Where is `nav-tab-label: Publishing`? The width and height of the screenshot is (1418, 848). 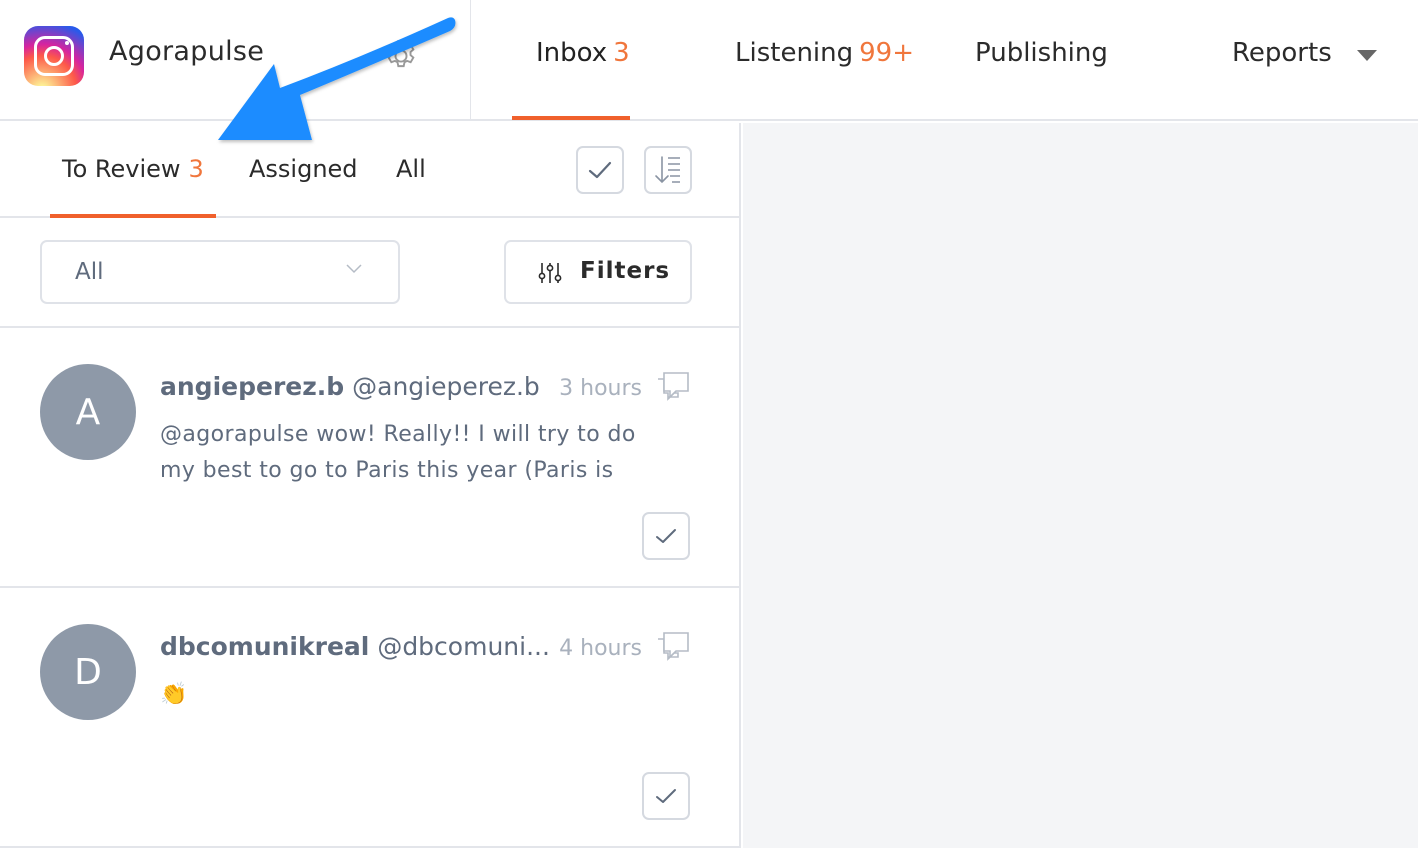 nav-tab-label: Publishing is located at coordinates (1041, 53).